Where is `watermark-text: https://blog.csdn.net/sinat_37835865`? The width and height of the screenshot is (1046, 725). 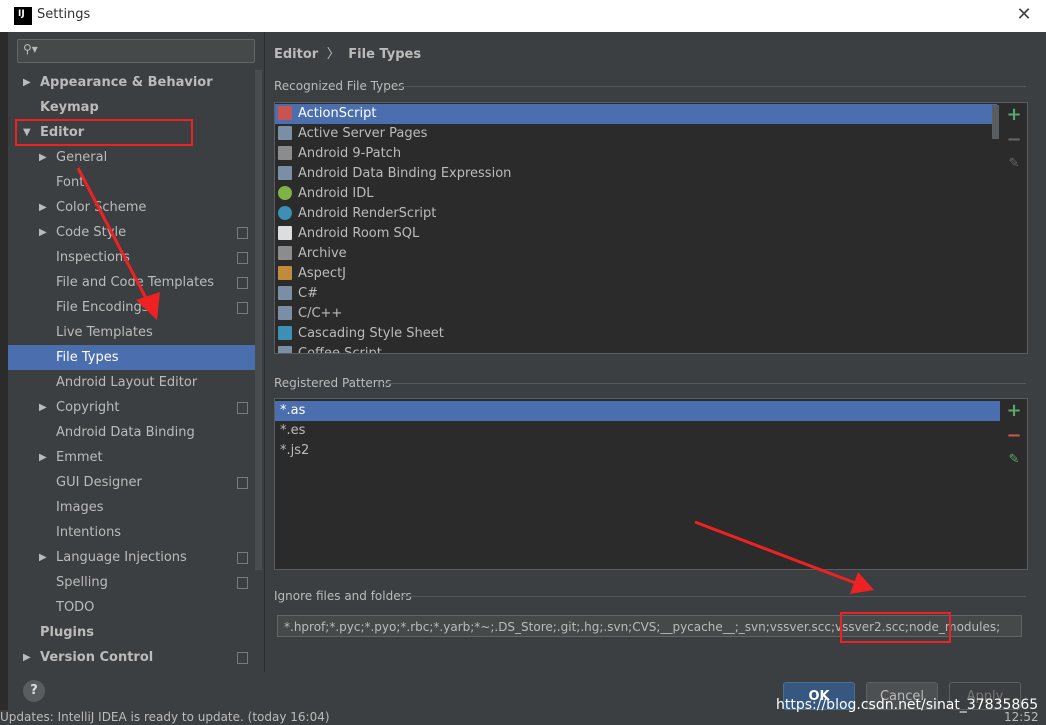 watermark-text: https://blog.csdn.net/sinat_37835865 is located at coordinates (907, 705).